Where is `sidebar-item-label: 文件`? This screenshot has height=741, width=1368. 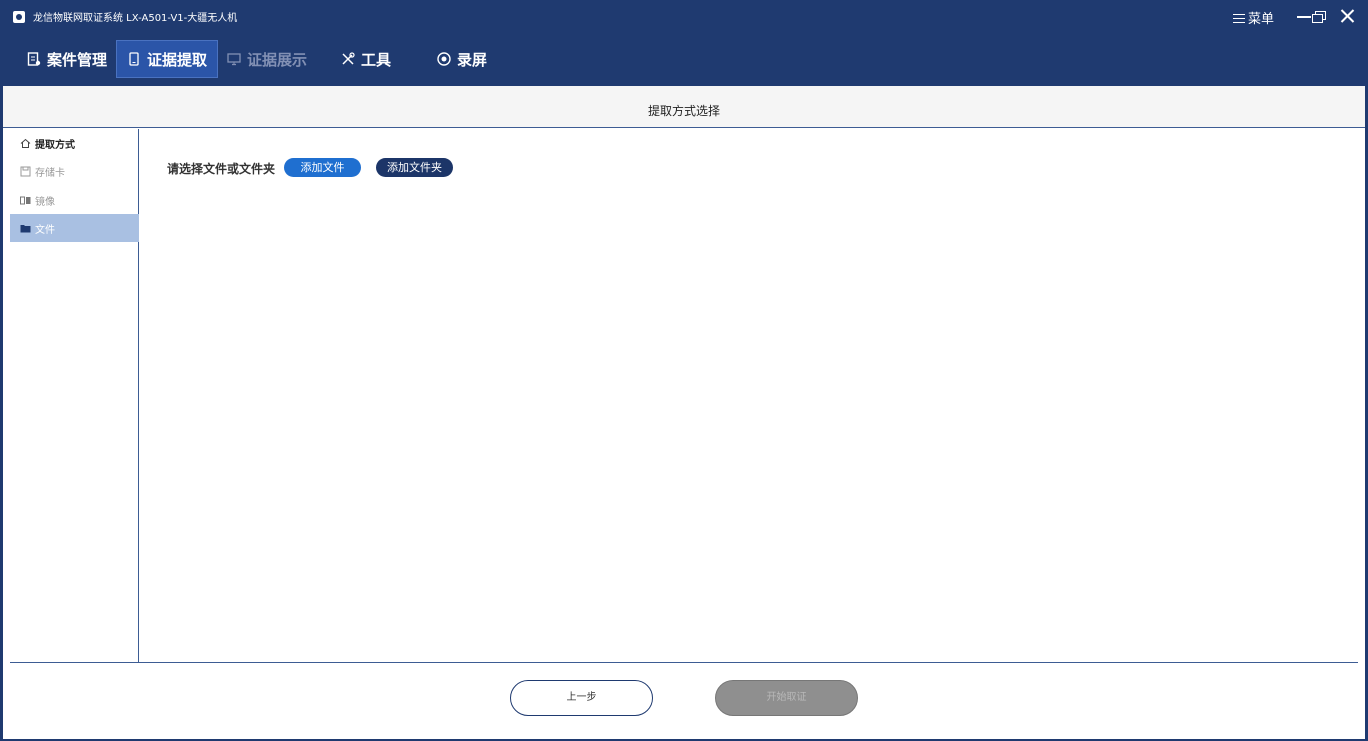
sidebar-item-label: 文件 is located at coordinates (45, 230).